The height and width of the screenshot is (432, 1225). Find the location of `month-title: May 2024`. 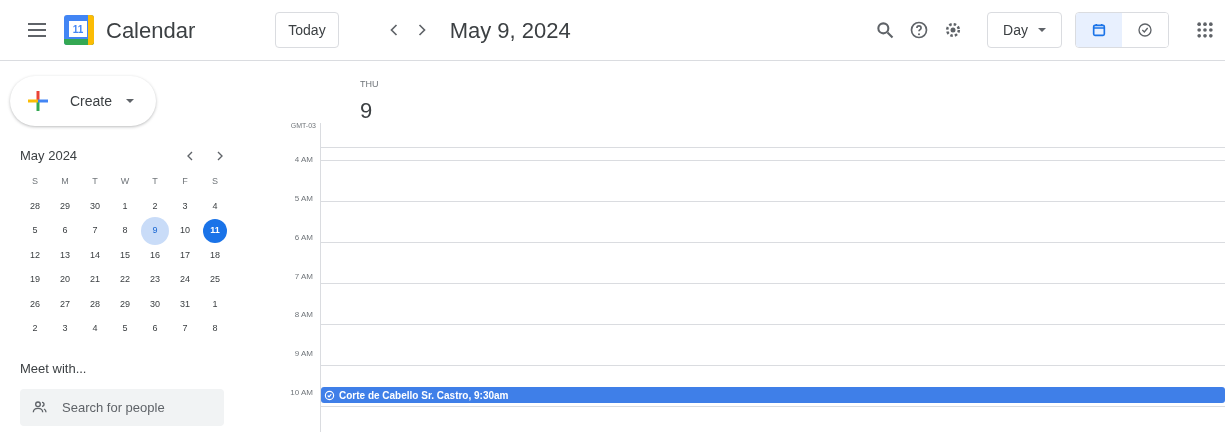

month-title: May 2024 is located at coordinates (49, 156).